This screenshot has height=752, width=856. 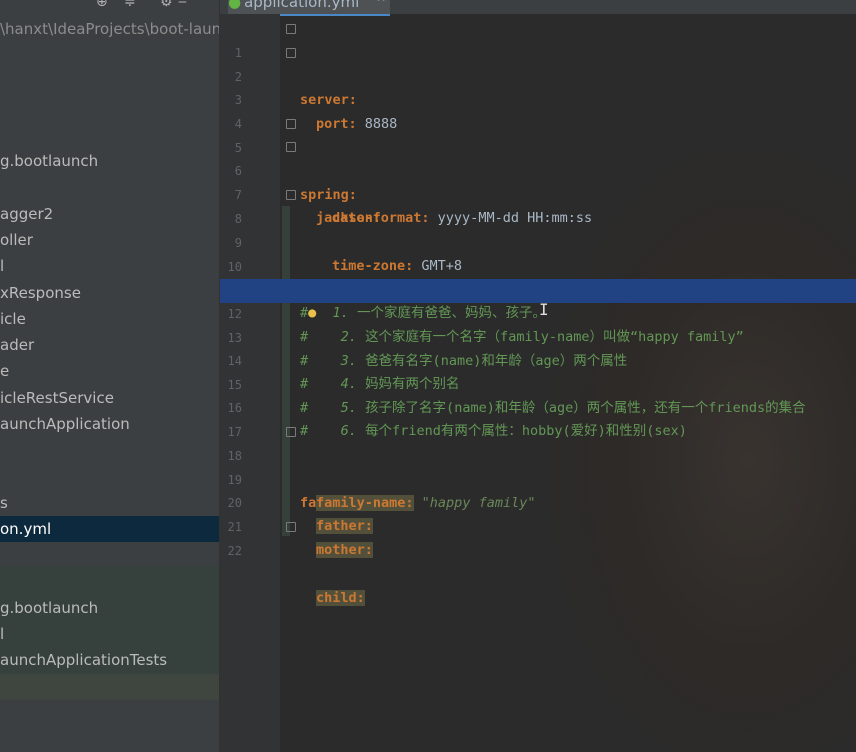 I want to click on bottom-strip, so click(x=109, y=687).